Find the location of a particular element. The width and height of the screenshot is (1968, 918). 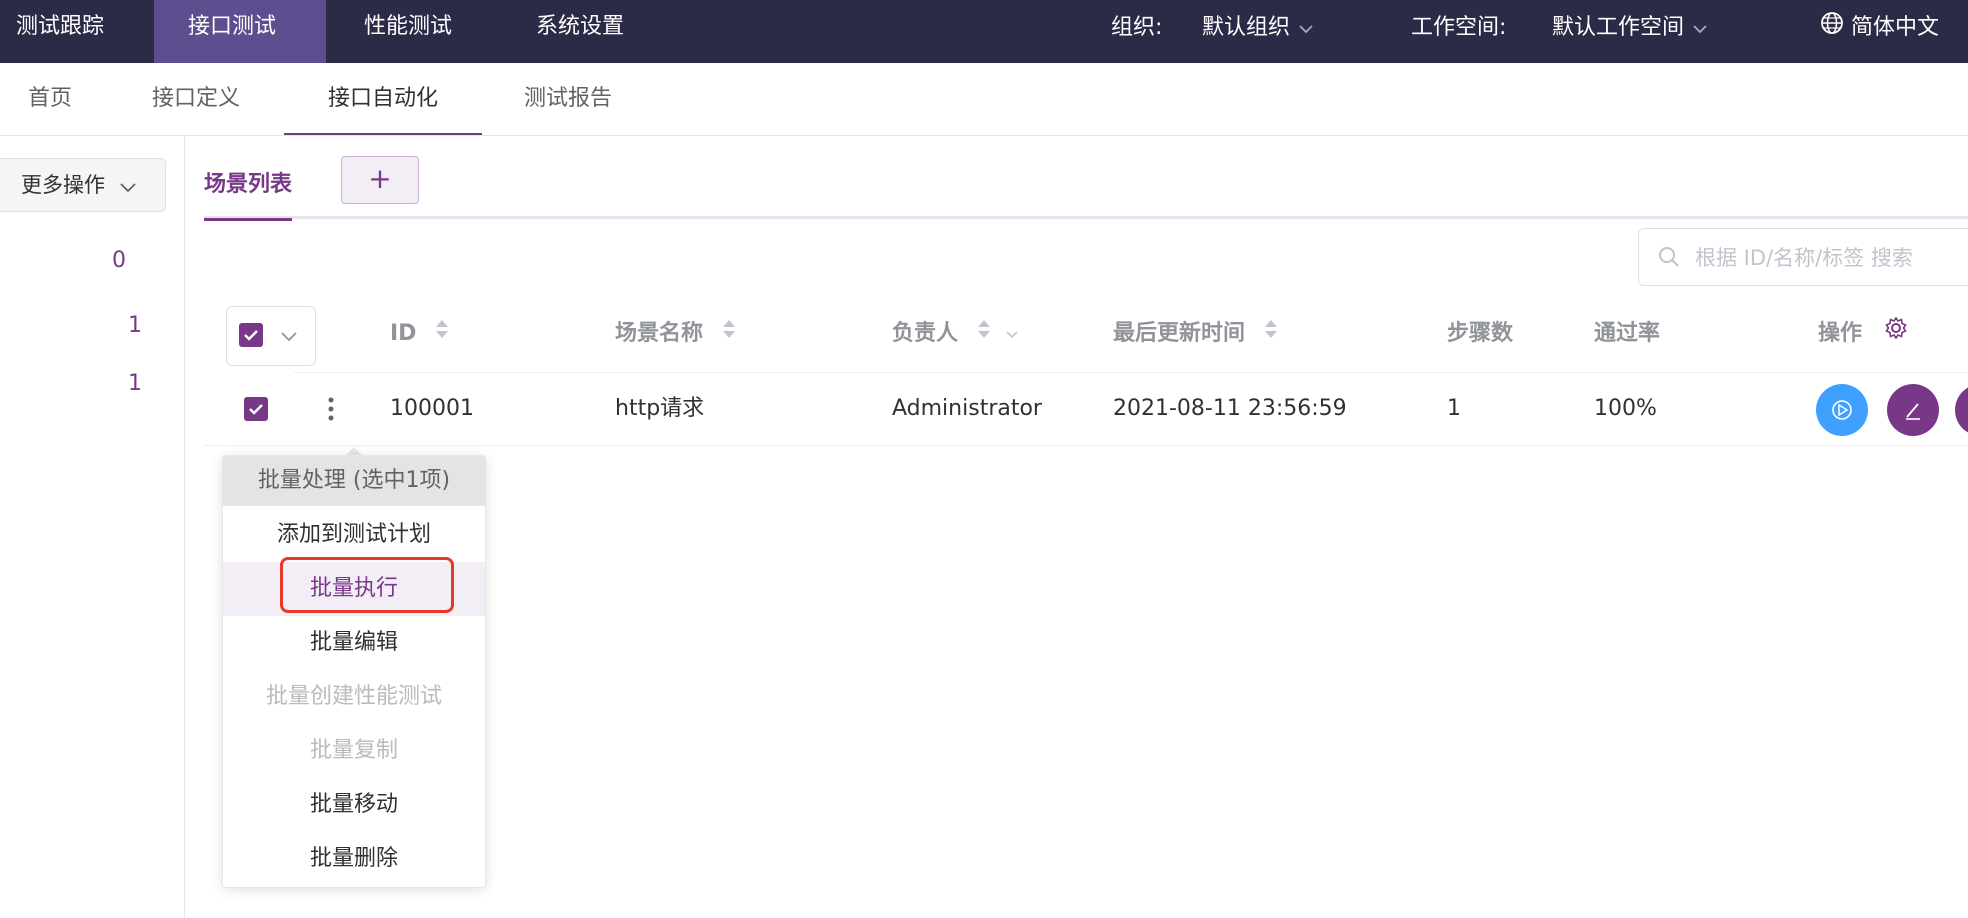

scene-tab-bar: 场景列表 + is located at coordinates (1086, 178).